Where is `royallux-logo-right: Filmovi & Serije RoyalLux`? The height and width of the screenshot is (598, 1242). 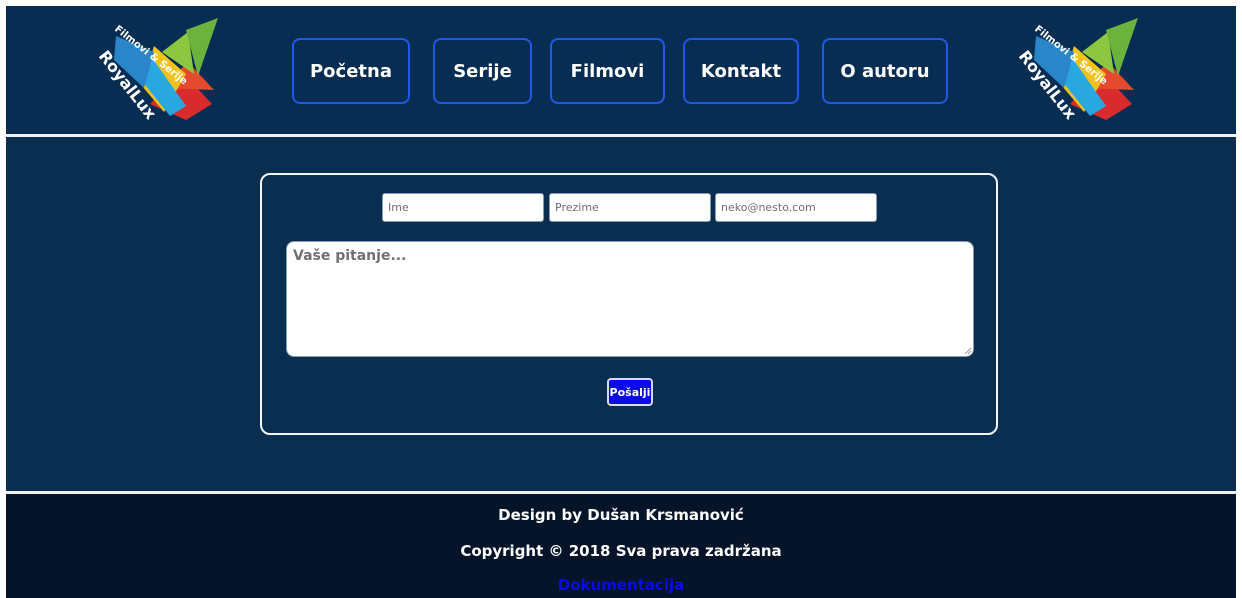 royallux-logo-right: Filmovi & Serije RoyalLux is located at coordinates (1080, 72).